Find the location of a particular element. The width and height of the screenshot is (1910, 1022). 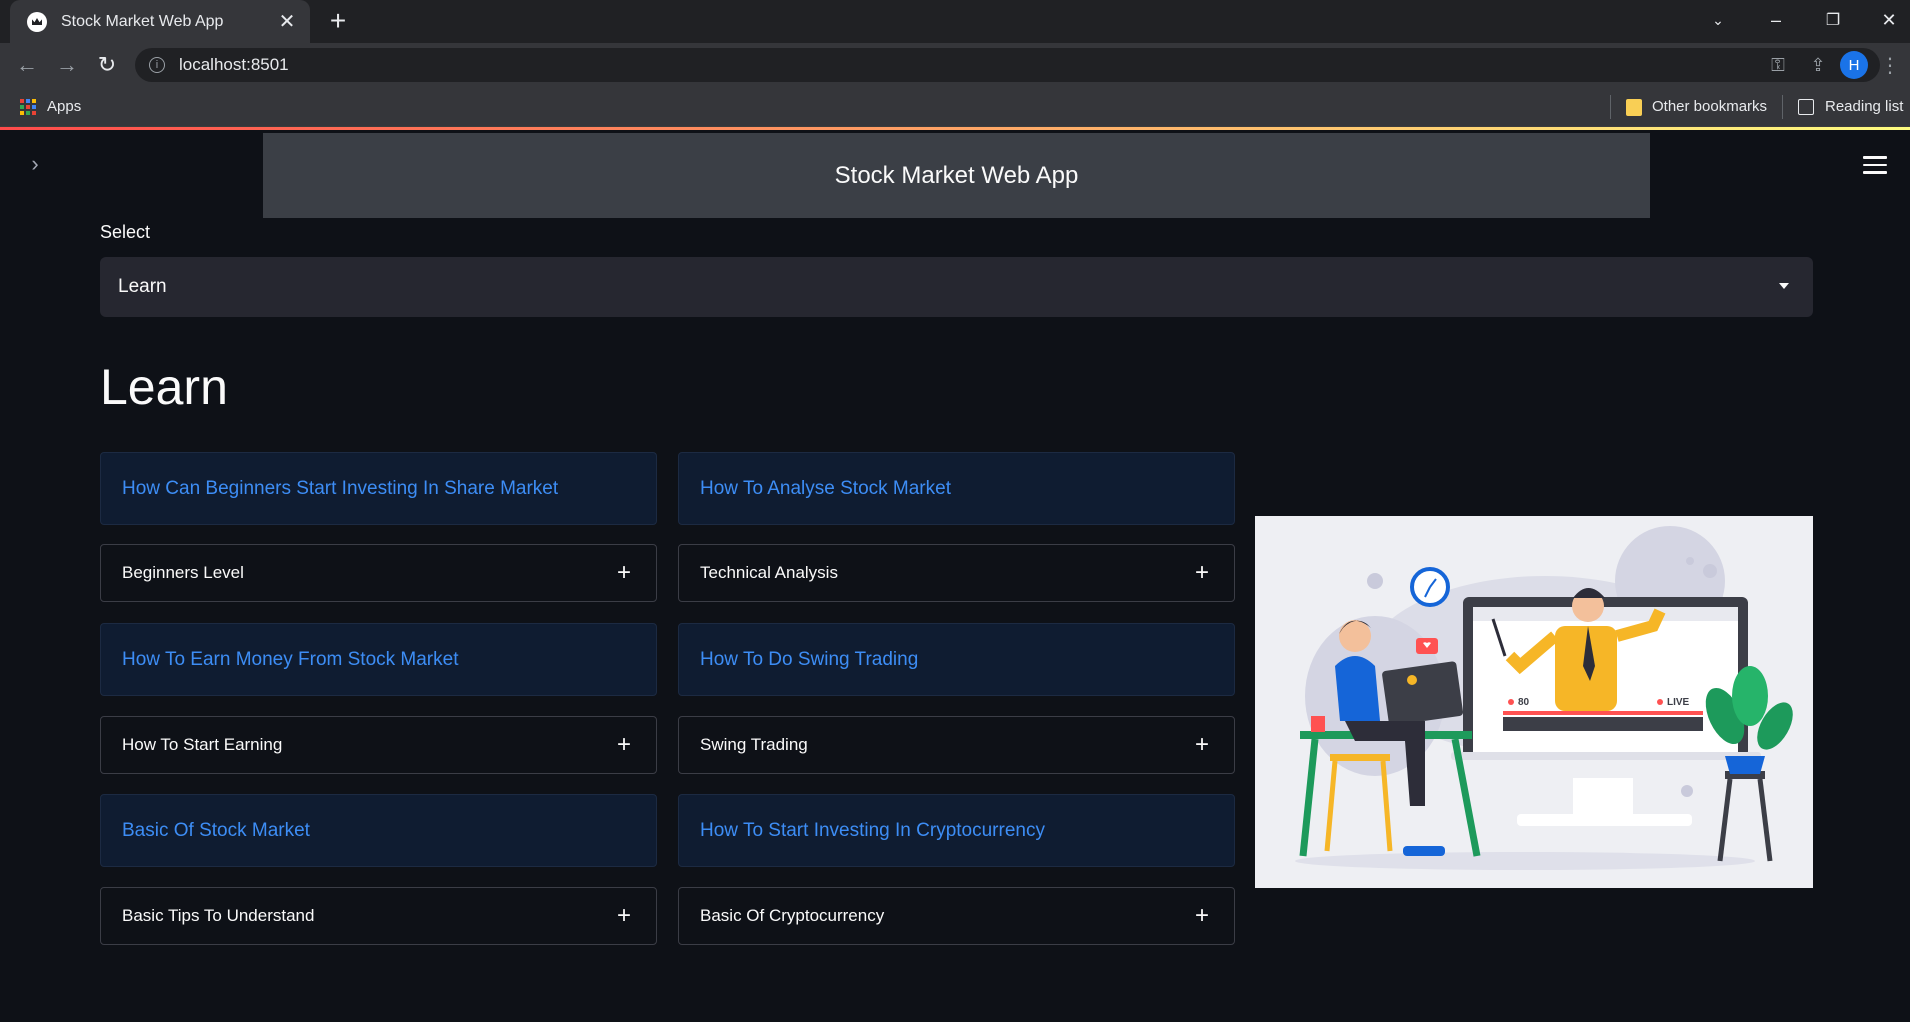

expander-label: Basic Of Cryptocurrency is located at coordinates (792, 915).